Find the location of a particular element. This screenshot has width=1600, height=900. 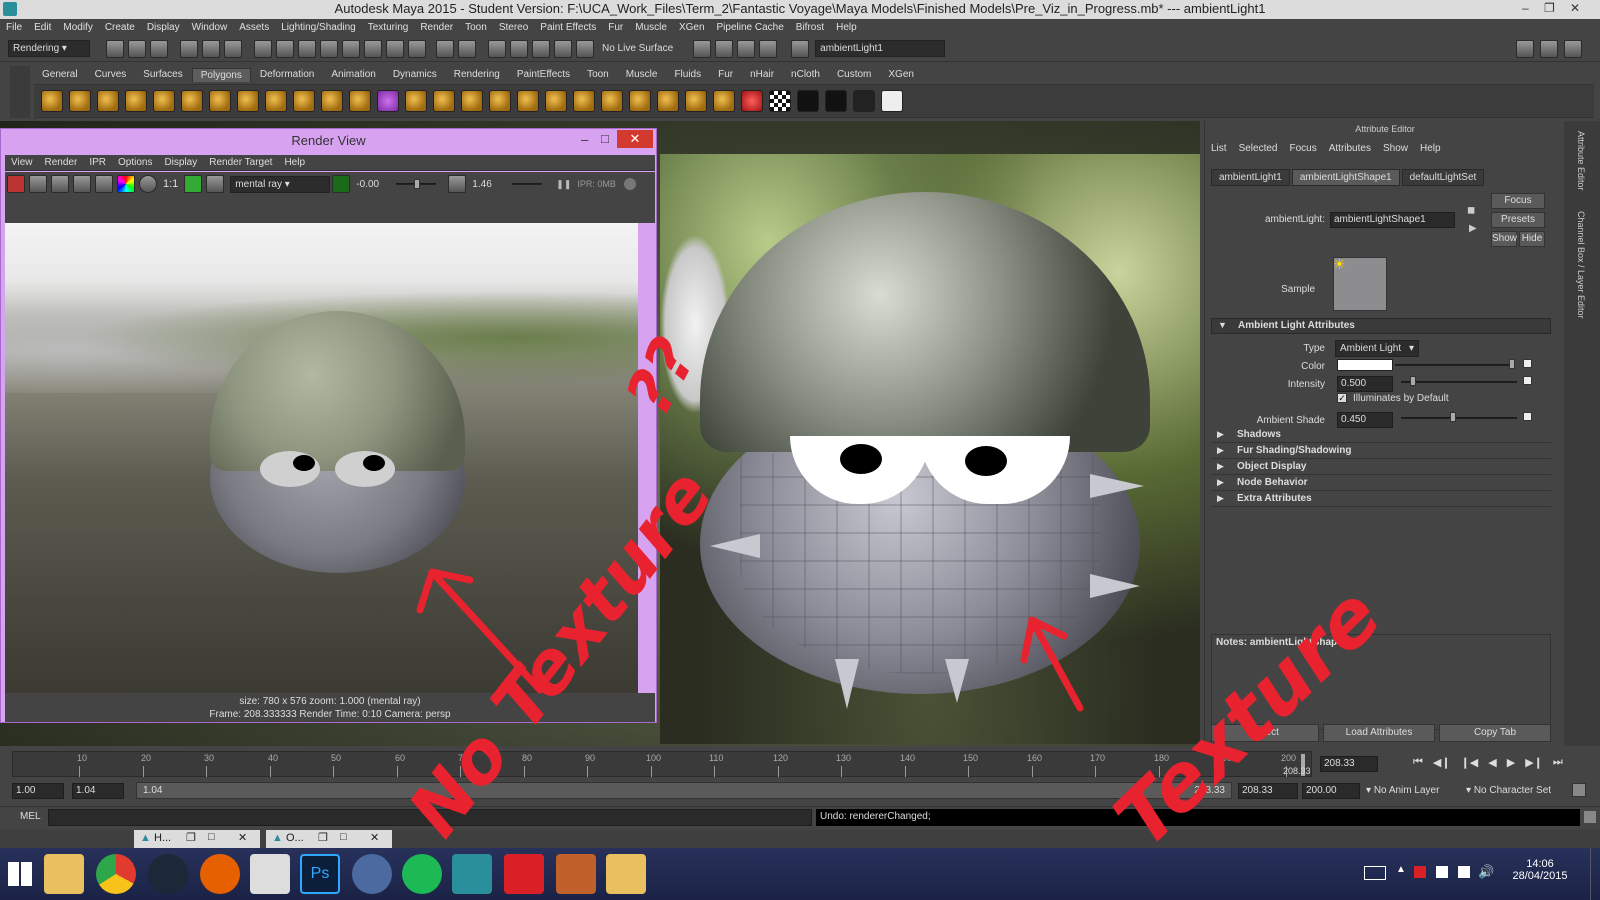

annotation-arrows is located at coordinates (750, 640).